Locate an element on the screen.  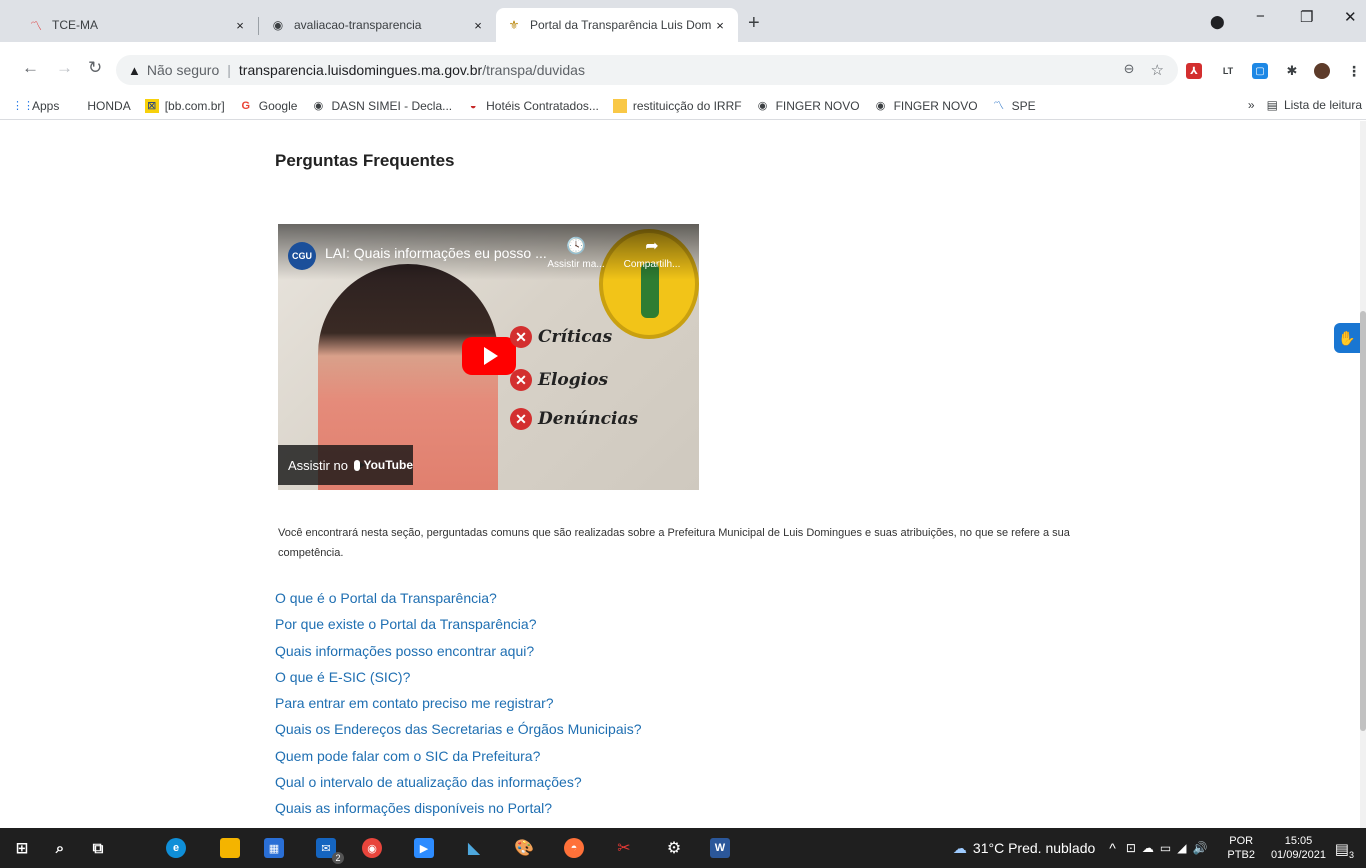
accessibility-sign-language-icon: ✋ is located at coordinates (1347, 338).